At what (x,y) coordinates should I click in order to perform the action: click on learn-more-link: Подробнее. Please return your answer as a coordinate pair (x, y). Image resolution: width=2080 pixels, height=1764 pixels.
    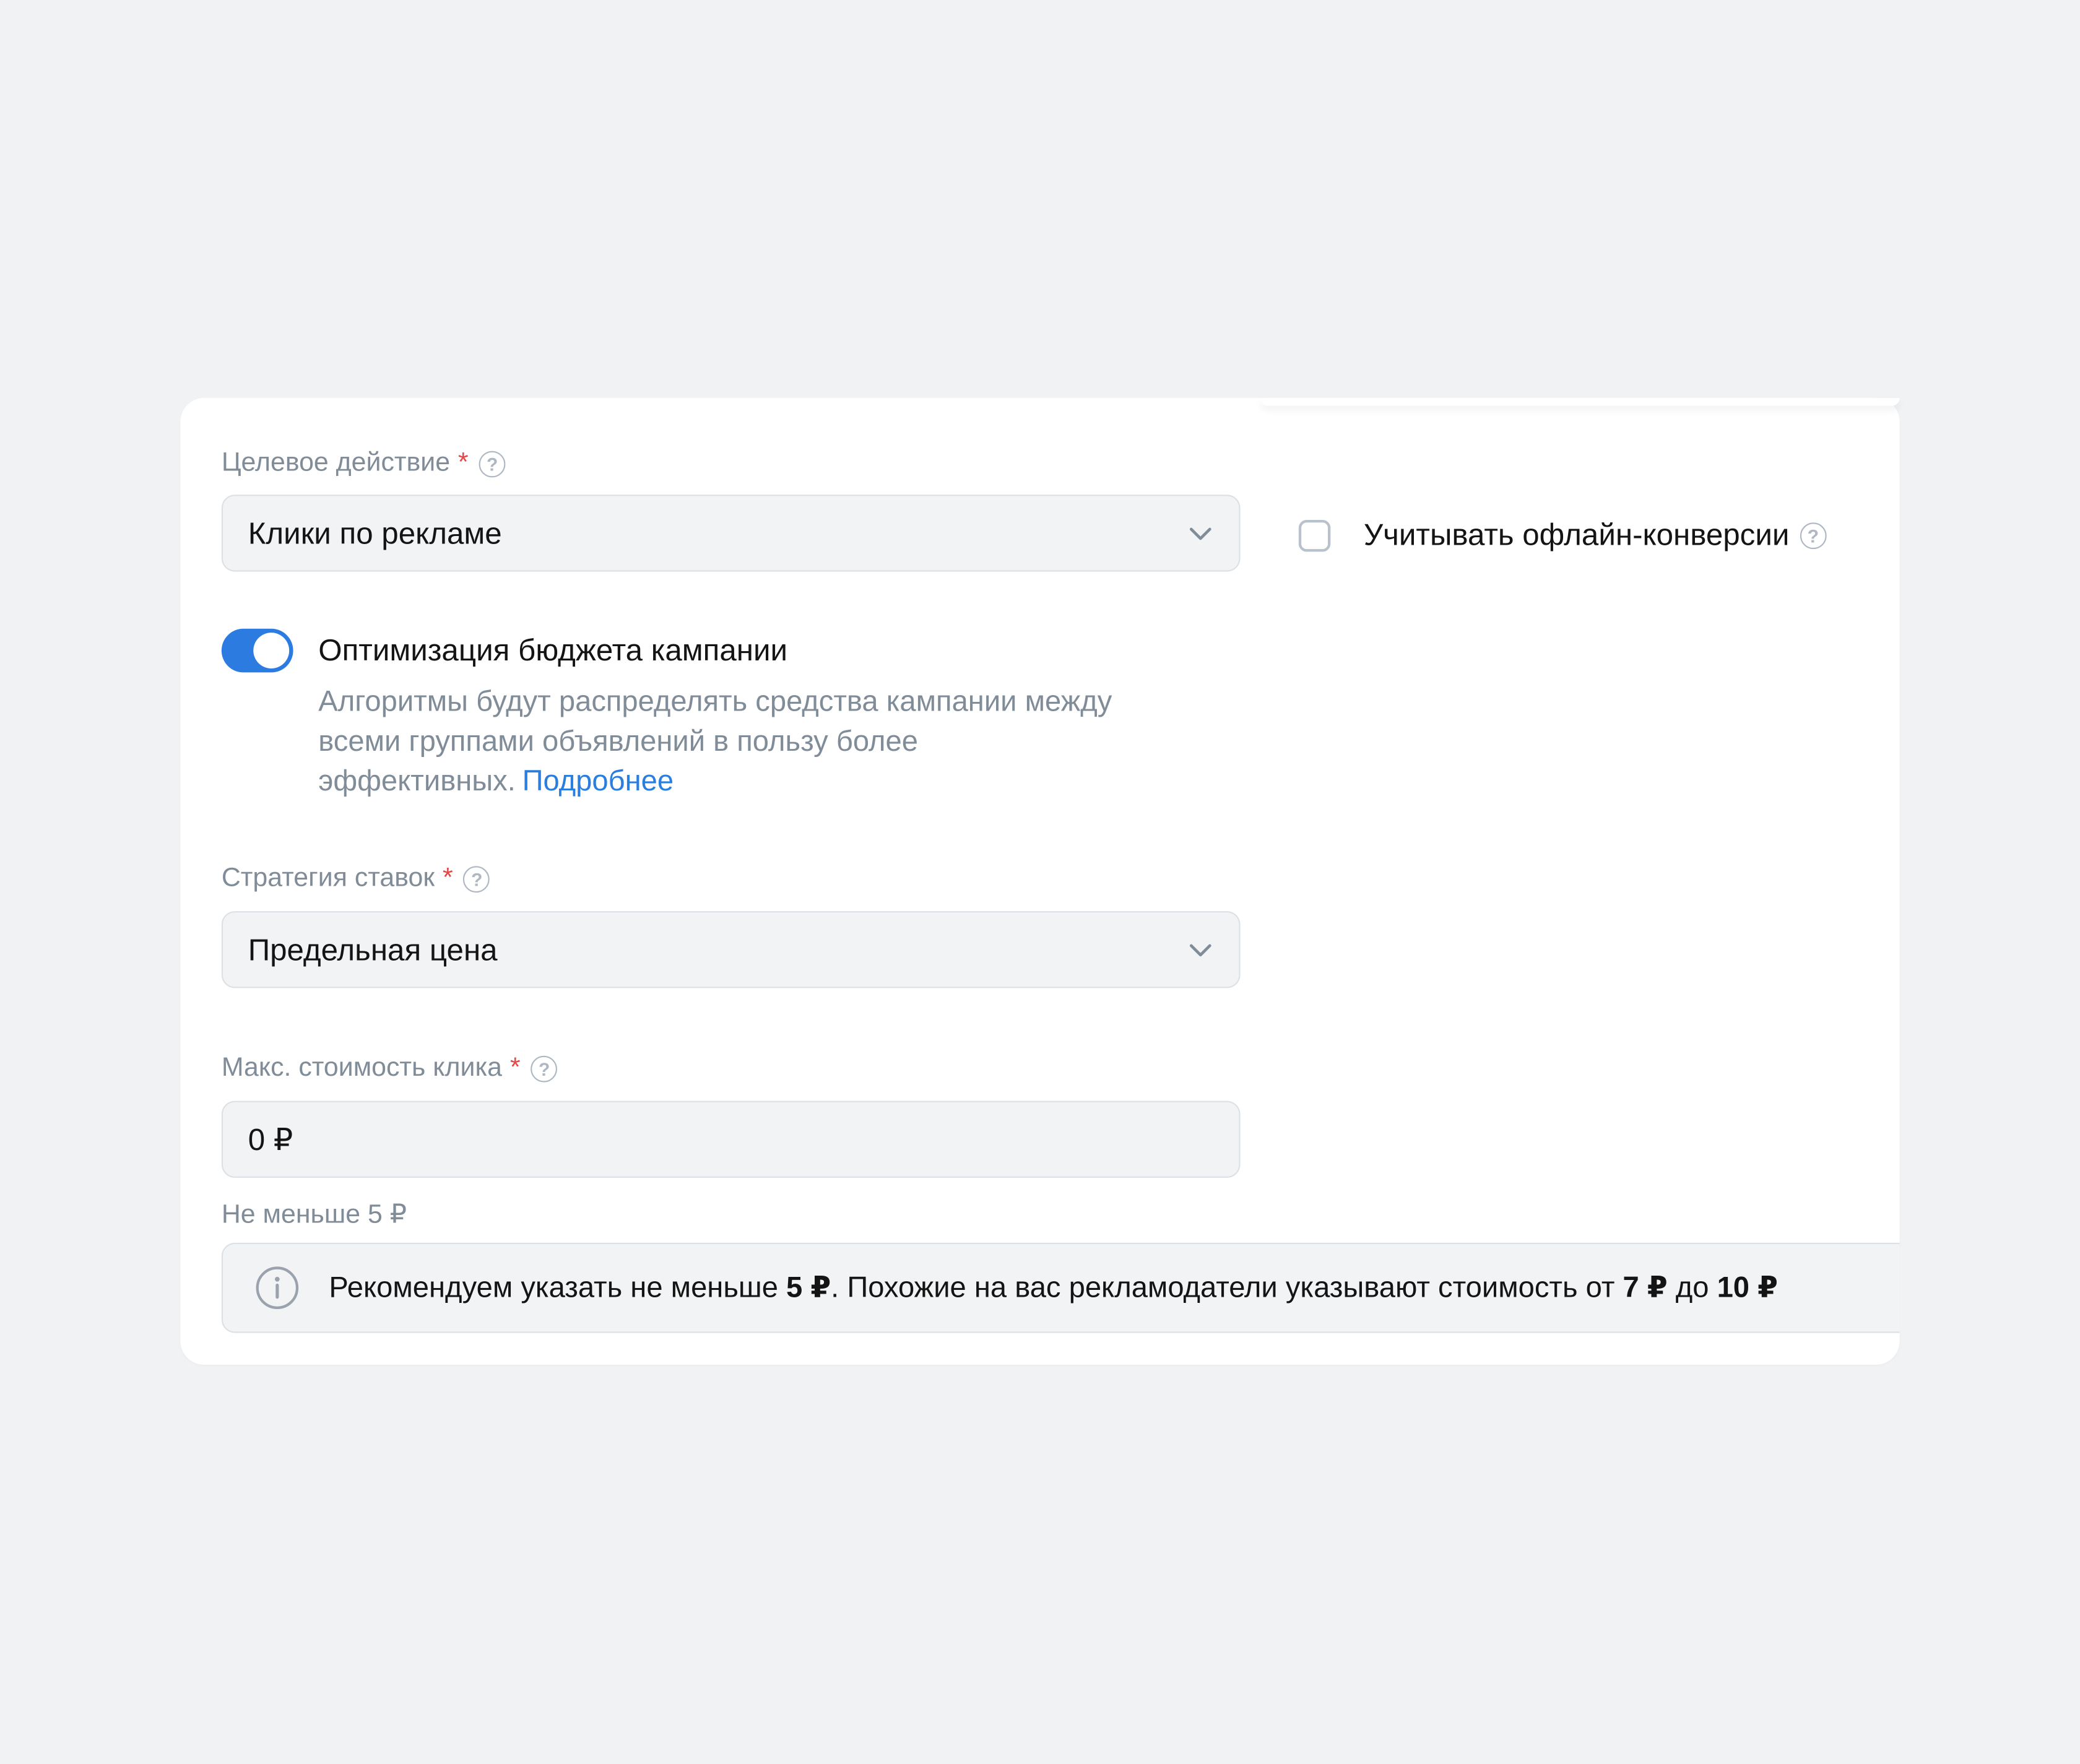
    Looking at the image, I should click on (598, 780).